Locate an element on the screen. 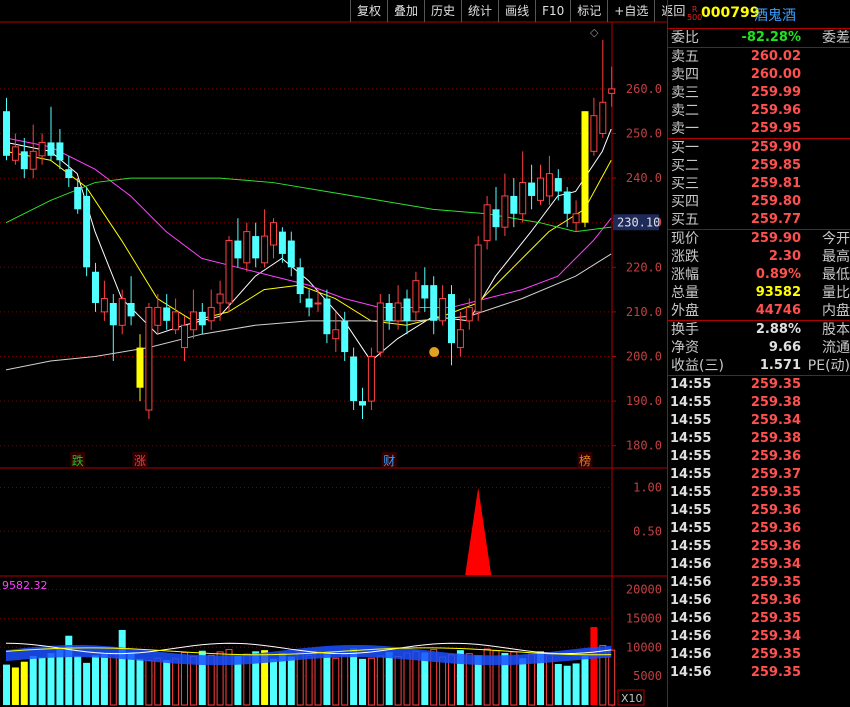 This screenshot has height=707, width=850. y-tick-label: 15000 is located at coordinates (644, 618).